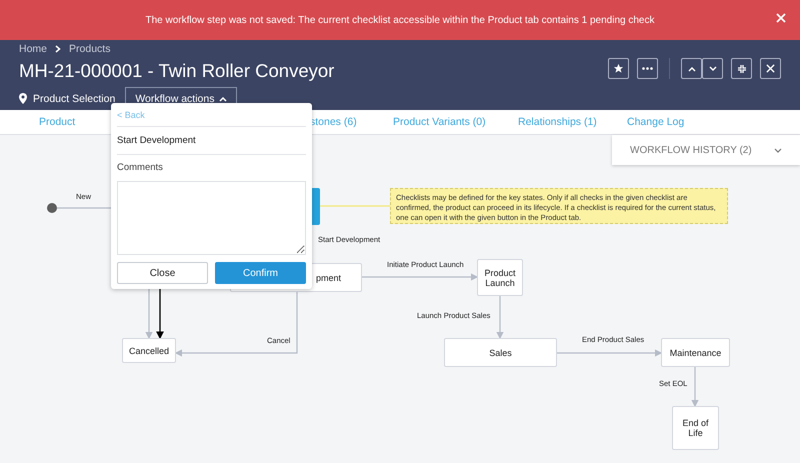 This screenshot has width=800, height=463. I want to click on breadcrumb-link: Home, so click(33, 48).